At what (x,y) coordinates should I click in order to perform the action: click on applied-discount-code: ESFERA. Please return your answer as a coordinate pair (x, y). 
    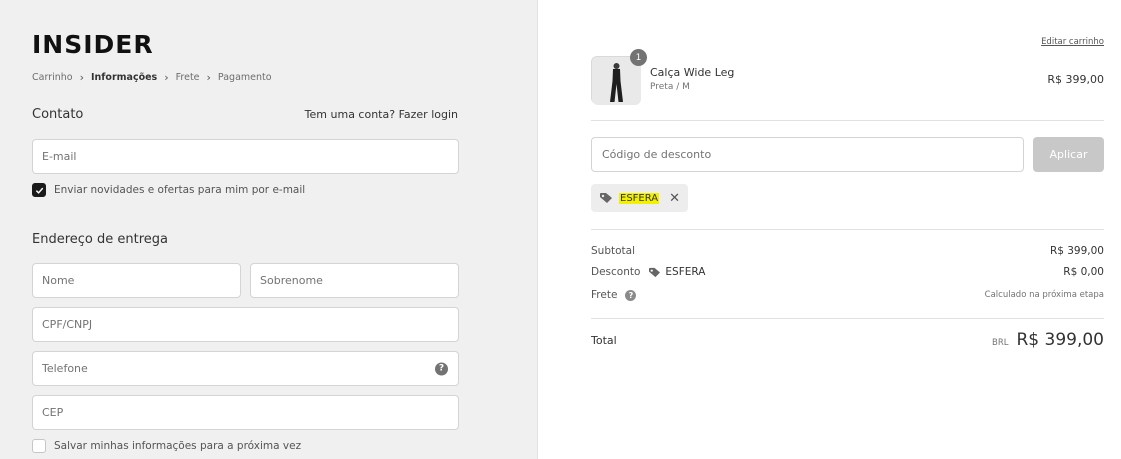
    Looking at the image, I should click on (639, 198).